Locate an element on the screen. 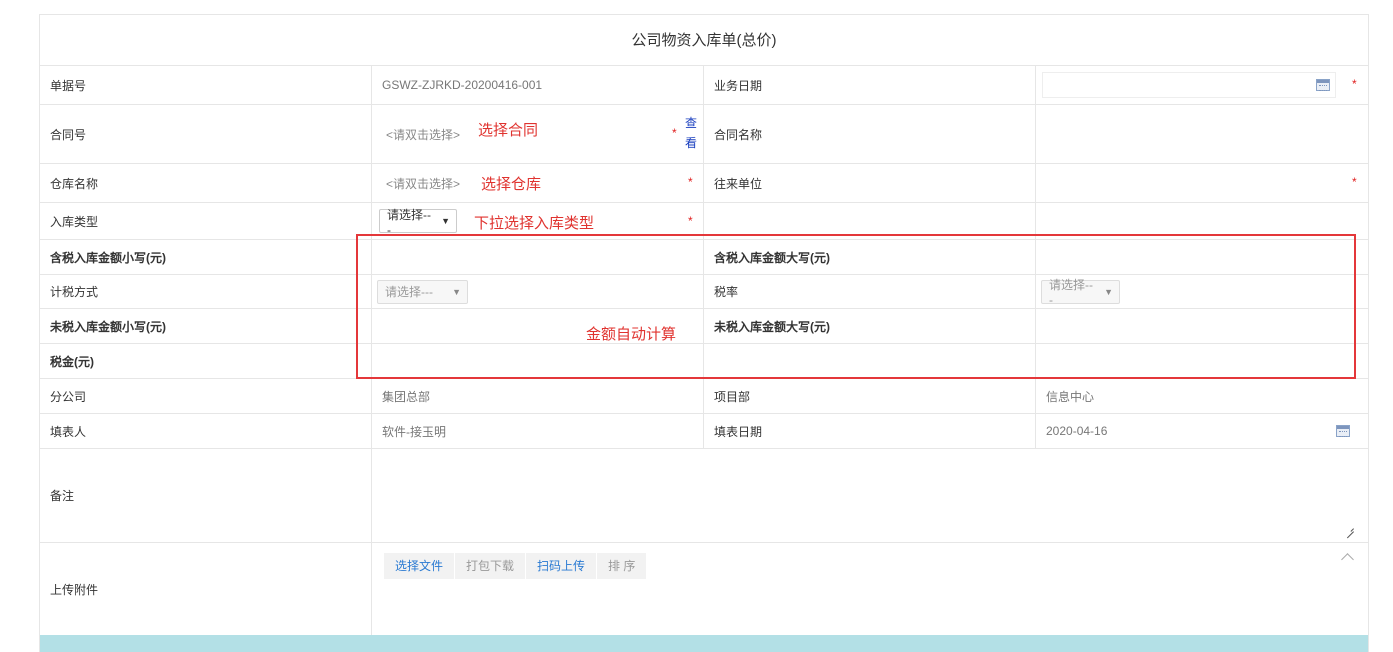 The height and width of the screenshot is (652, 1393). tax-incl-amount-num-label: 含税入库金额小写(元) is located at coordinates (108, 257).